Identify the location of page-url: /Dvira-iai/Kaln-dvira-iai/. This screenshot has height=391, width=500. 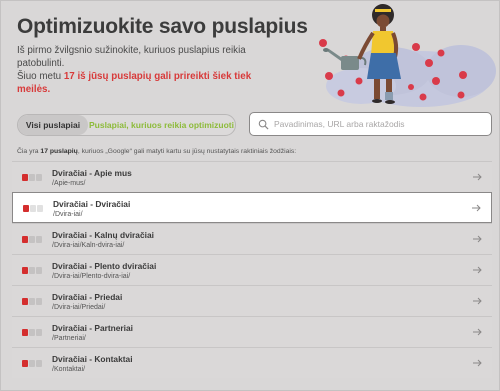
(88, 245).